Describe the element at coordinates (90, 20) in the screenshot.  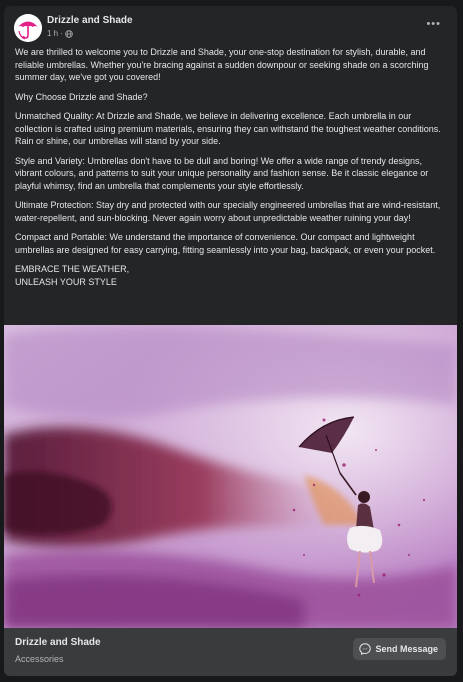
I see `page-name: Drizzle and Shade` at that location.